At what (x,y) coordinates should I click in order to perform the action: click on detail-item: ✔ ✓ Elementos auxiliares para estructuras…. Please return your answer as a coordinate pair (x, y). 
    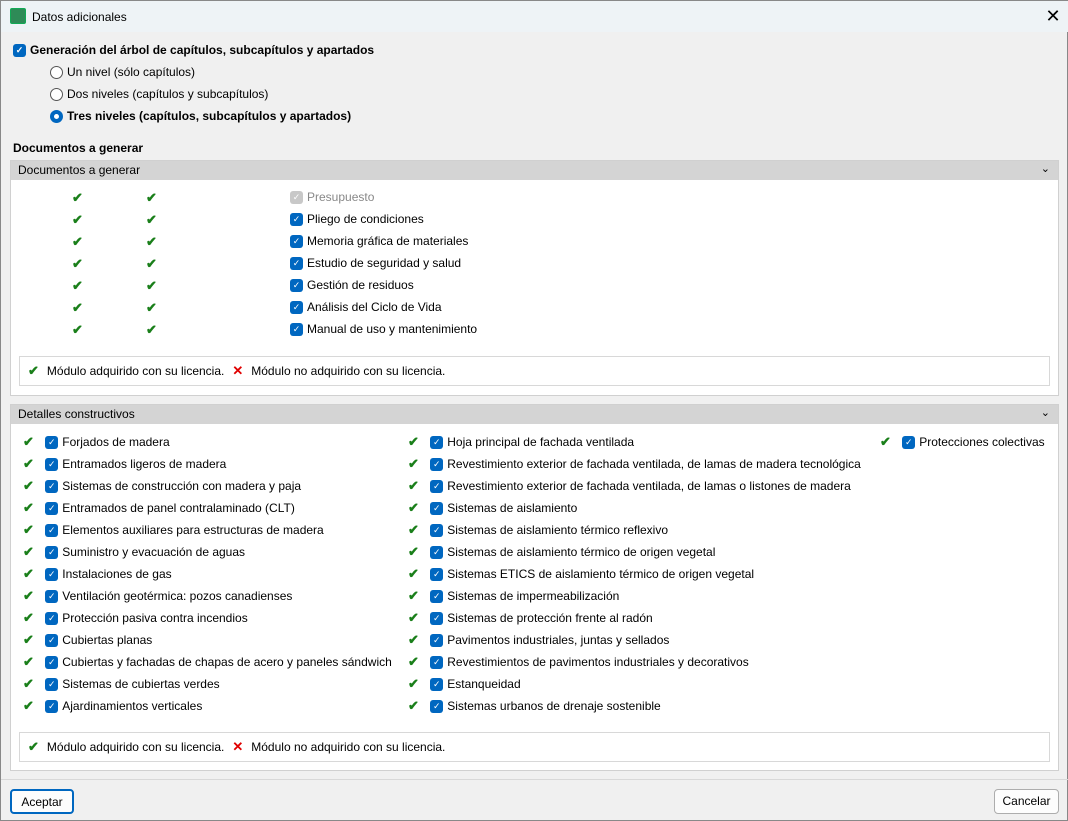
    Looking at the image, I should click on (173, 530).